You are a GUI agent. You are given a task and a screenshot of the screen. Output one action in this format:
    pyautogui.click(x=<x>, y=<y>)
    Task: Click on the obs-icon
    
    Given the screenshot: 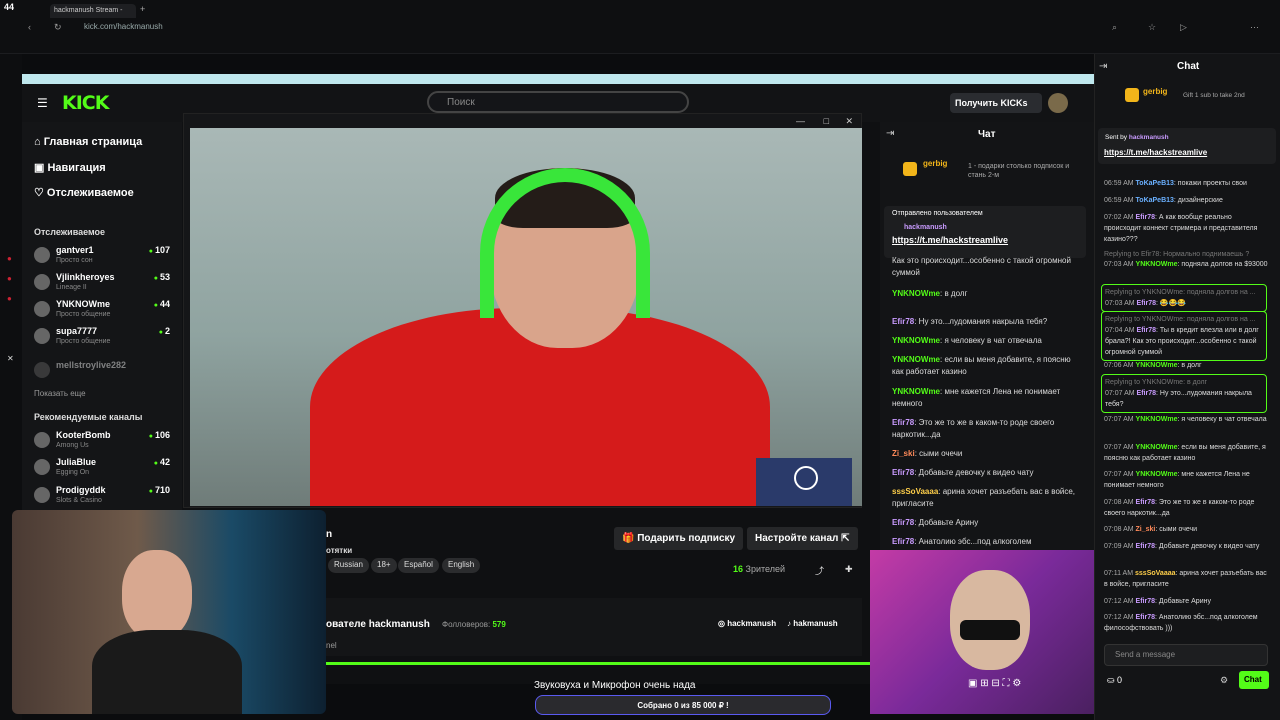 What is the action you would take?
    pyautogui.click(x=806, y=478)
    